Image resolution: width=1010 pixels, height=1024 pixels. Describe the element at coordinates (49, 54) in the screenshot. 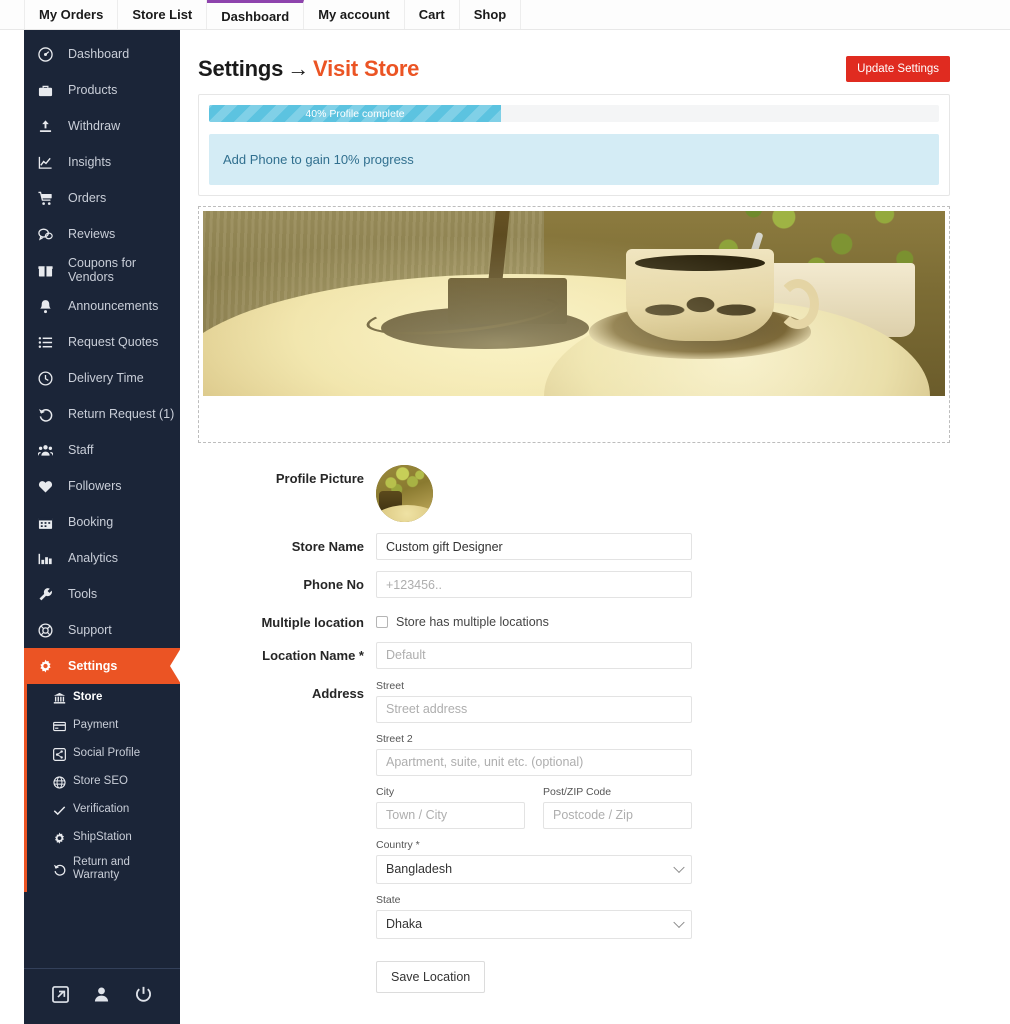

I see `speedometer-icon` at that location.